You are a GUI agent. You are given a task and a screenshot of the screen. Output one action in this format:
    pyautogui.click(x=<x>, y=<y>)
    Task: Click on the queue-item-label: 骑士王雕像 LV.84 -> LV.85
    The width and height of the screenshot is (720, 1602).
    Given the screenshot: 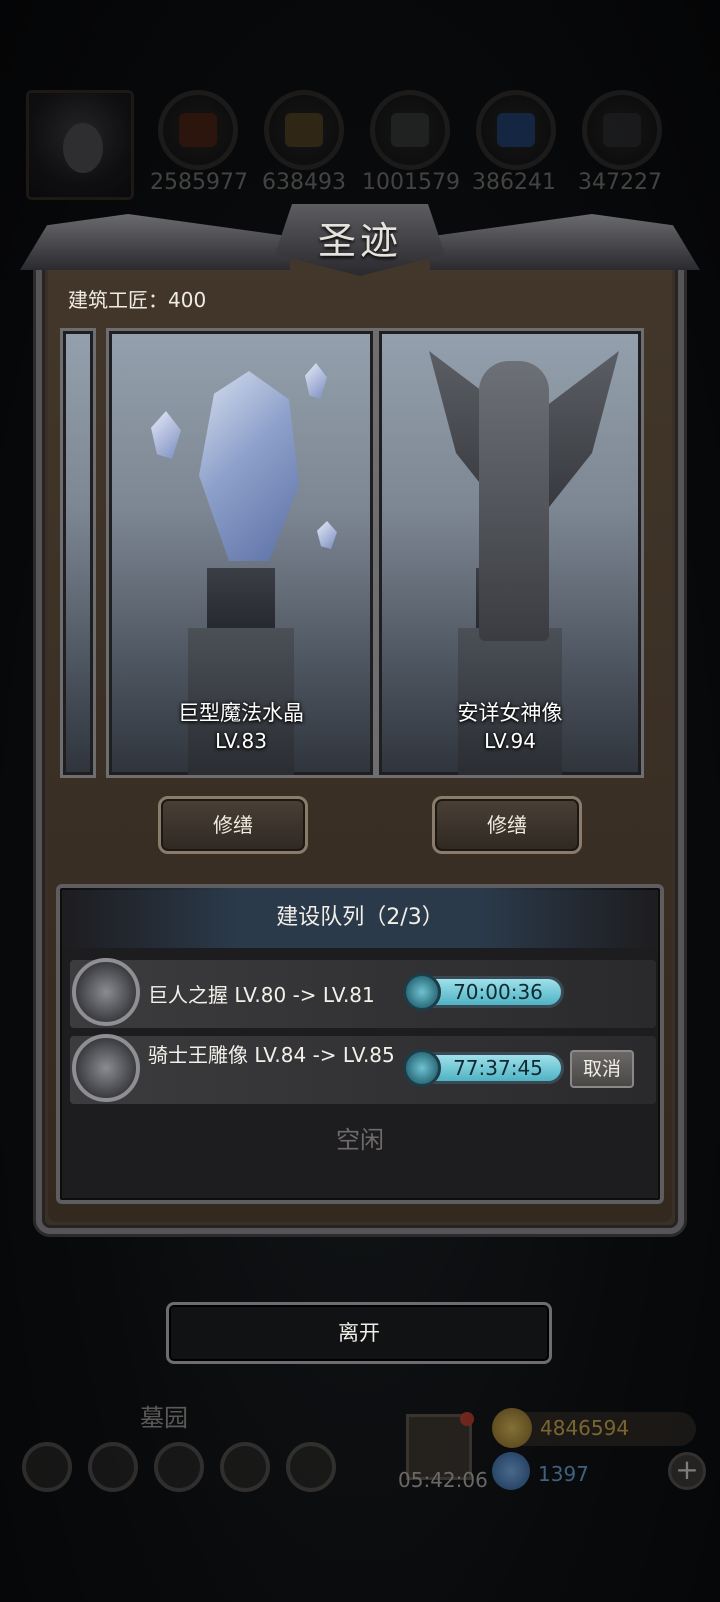 What is the action you would take?
    pyautogui.click(x=271, y=1055)
    